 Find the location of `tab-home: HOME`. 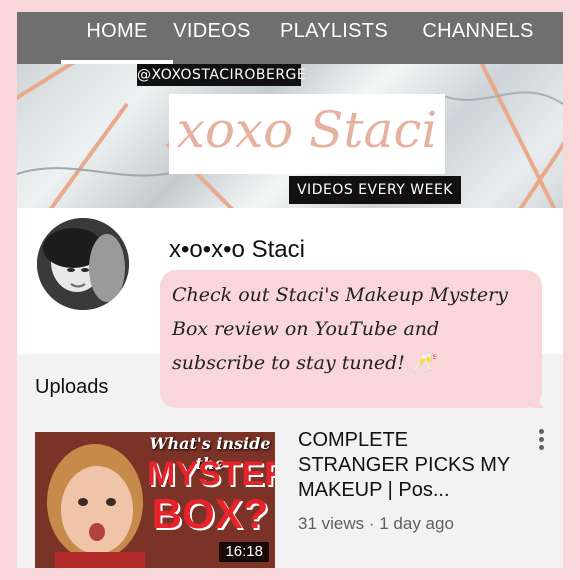

tab-home: HOME is located at coordinates (117, 38).